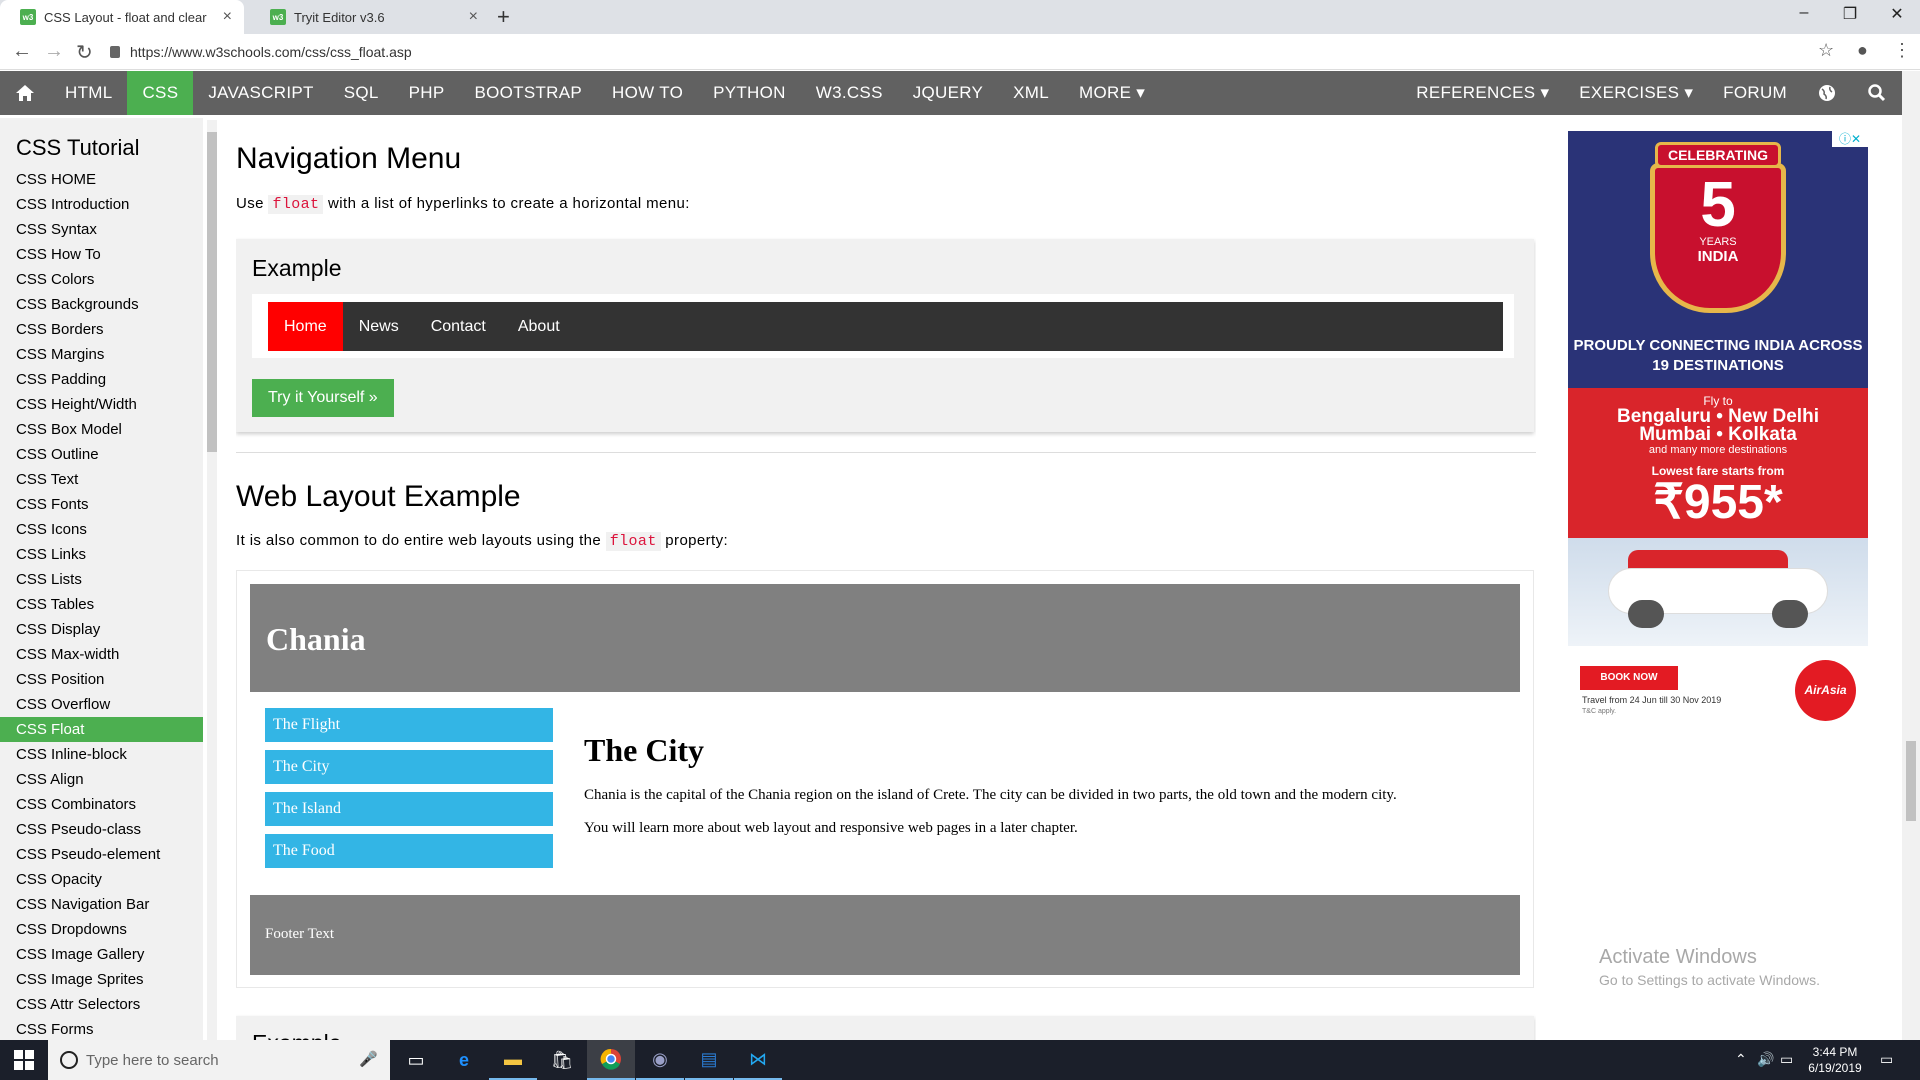 The width and height of the screenshot is (1920, 1080). I want to click on demo-menu-contact: Contact, so click(458, 326).